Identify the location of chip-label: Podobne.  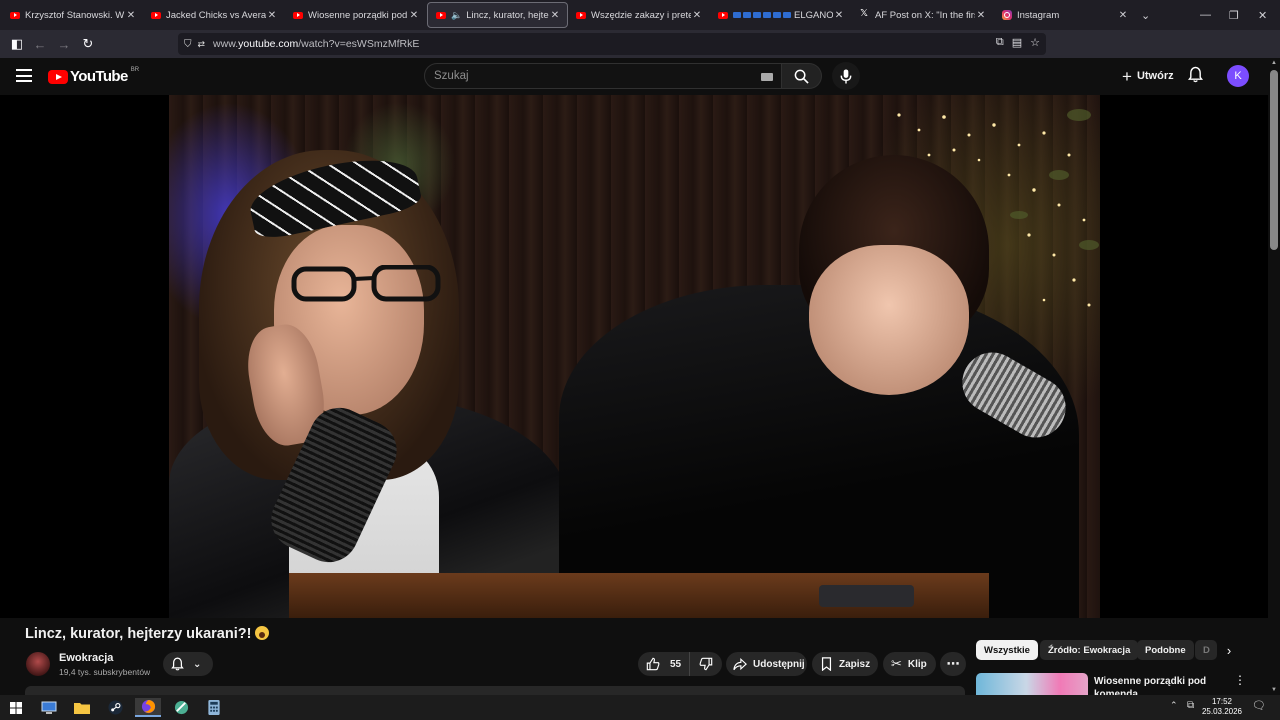
(1165, 650).